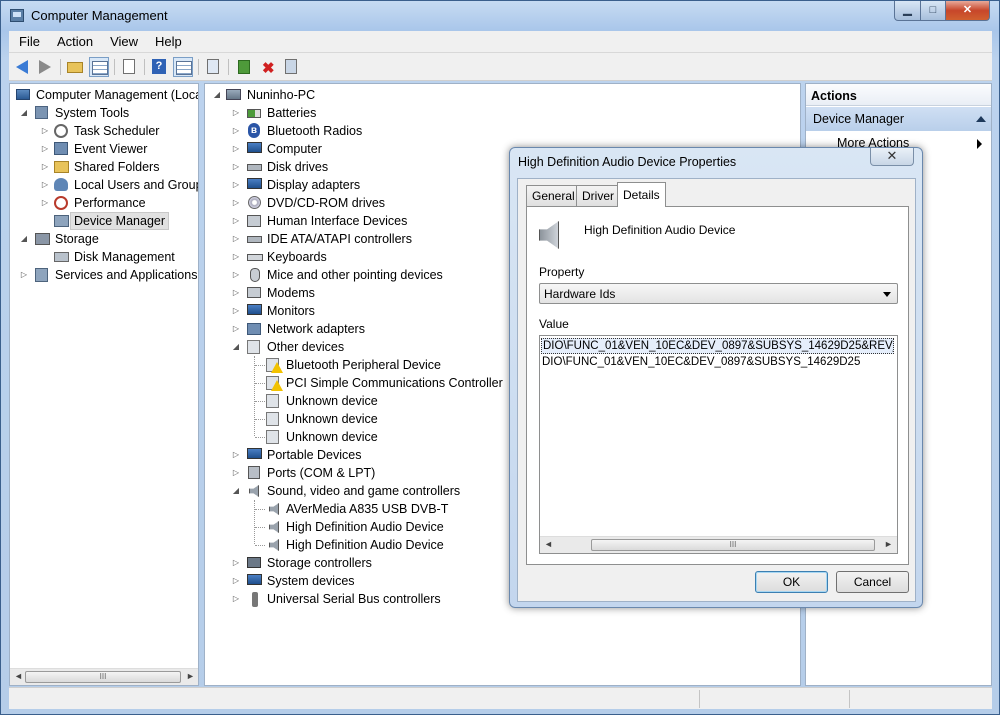  What do you see at coordinates (291, 67) in the screenshot?
I see `disable-icon` at bounding box center [291, 67].